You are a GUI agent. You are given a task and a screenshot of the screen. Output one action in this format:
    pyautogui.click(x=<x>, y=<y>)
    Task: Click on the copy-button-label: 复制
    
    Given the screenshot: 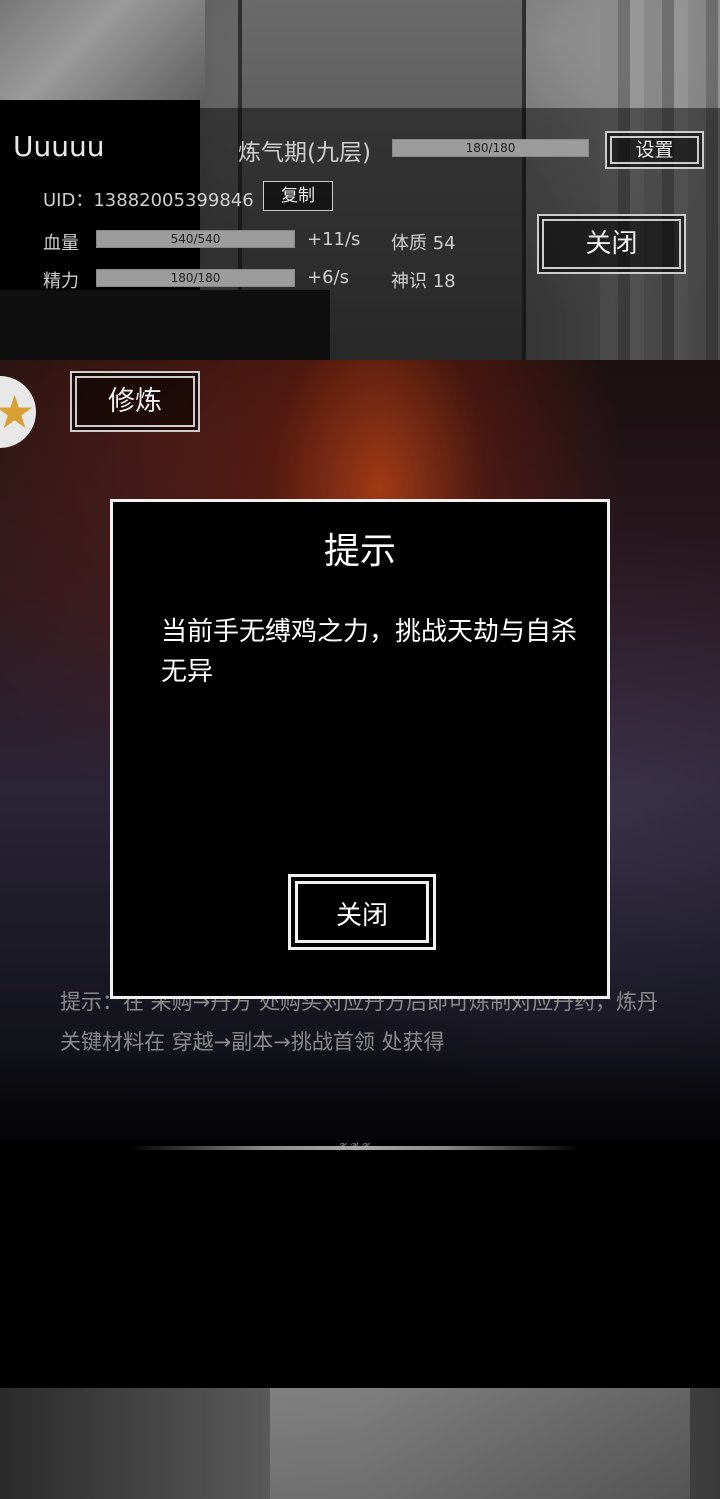 What is the action you would take?
    pyautogui.click(x=298, y=196)
    